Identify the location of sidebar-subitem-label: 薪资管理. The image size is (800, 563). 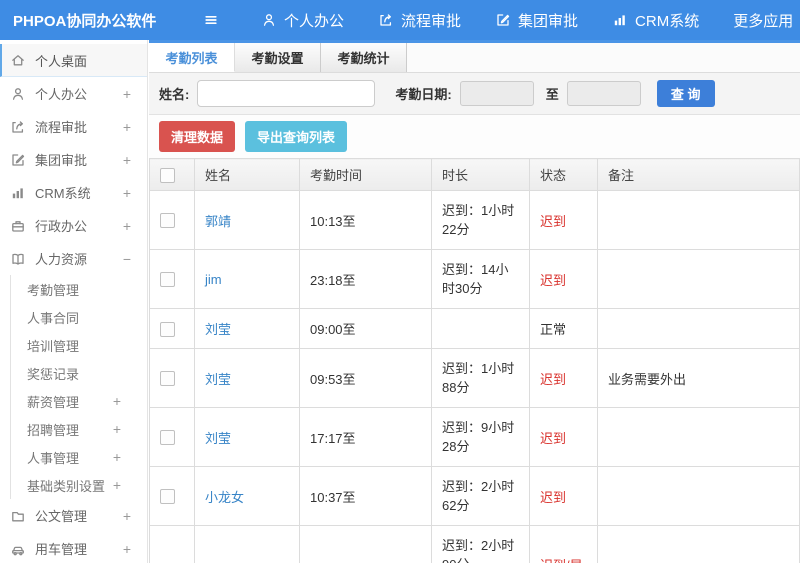
(53, 402).